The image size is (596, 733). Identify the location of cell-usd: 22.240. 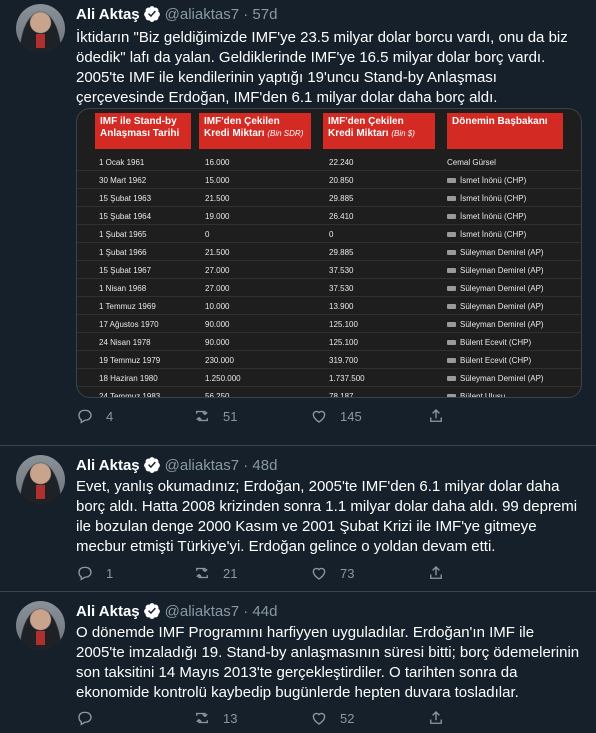
(341, 162).